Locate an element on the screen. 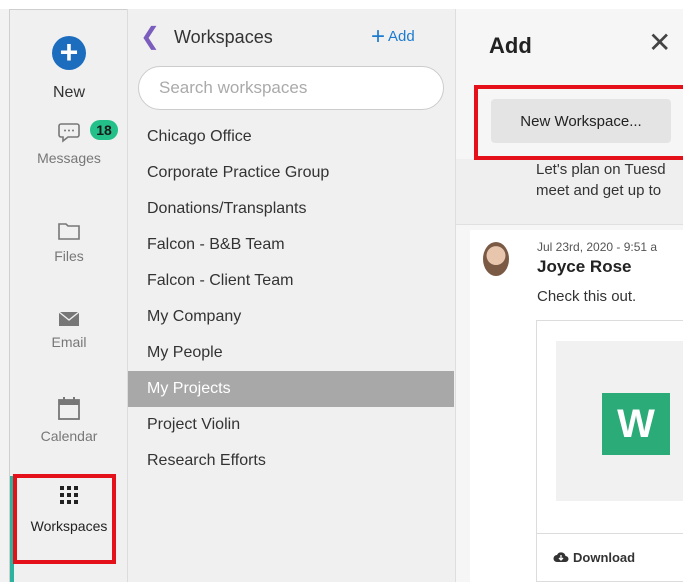 This screenshot has height=582, width=683. new-button: + New is located at coordinates (69, 69).